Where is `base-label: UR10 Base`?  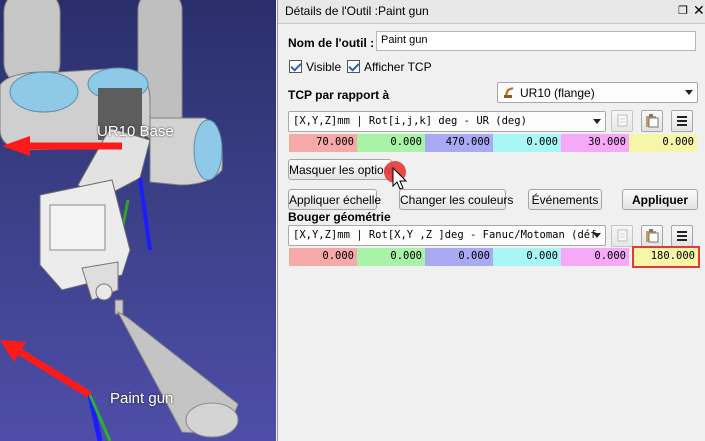
base-label: UR10 Base is located at coordinates (135, 131).